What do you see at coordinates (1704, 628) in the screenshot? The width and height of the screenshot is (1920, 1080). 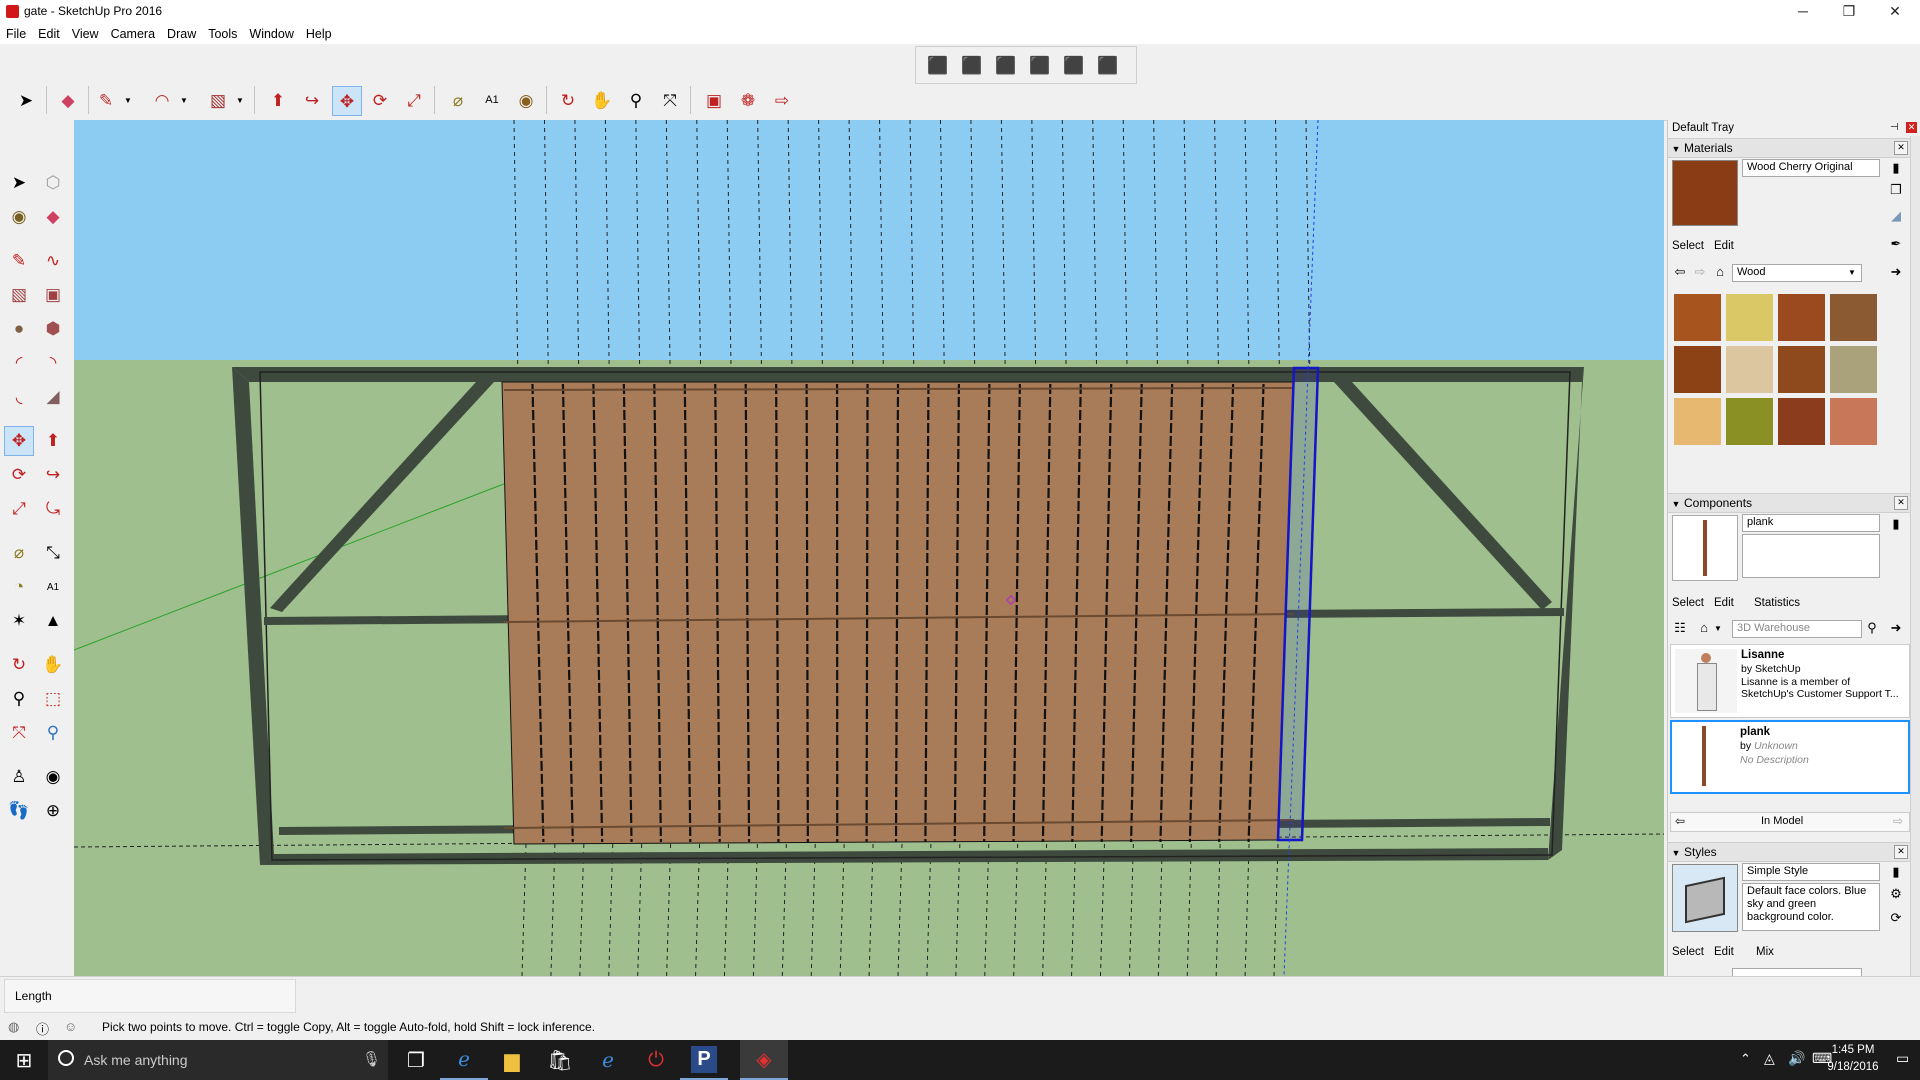 I see `components-home-icon: ⌂` at bounding box center [1704, 628].